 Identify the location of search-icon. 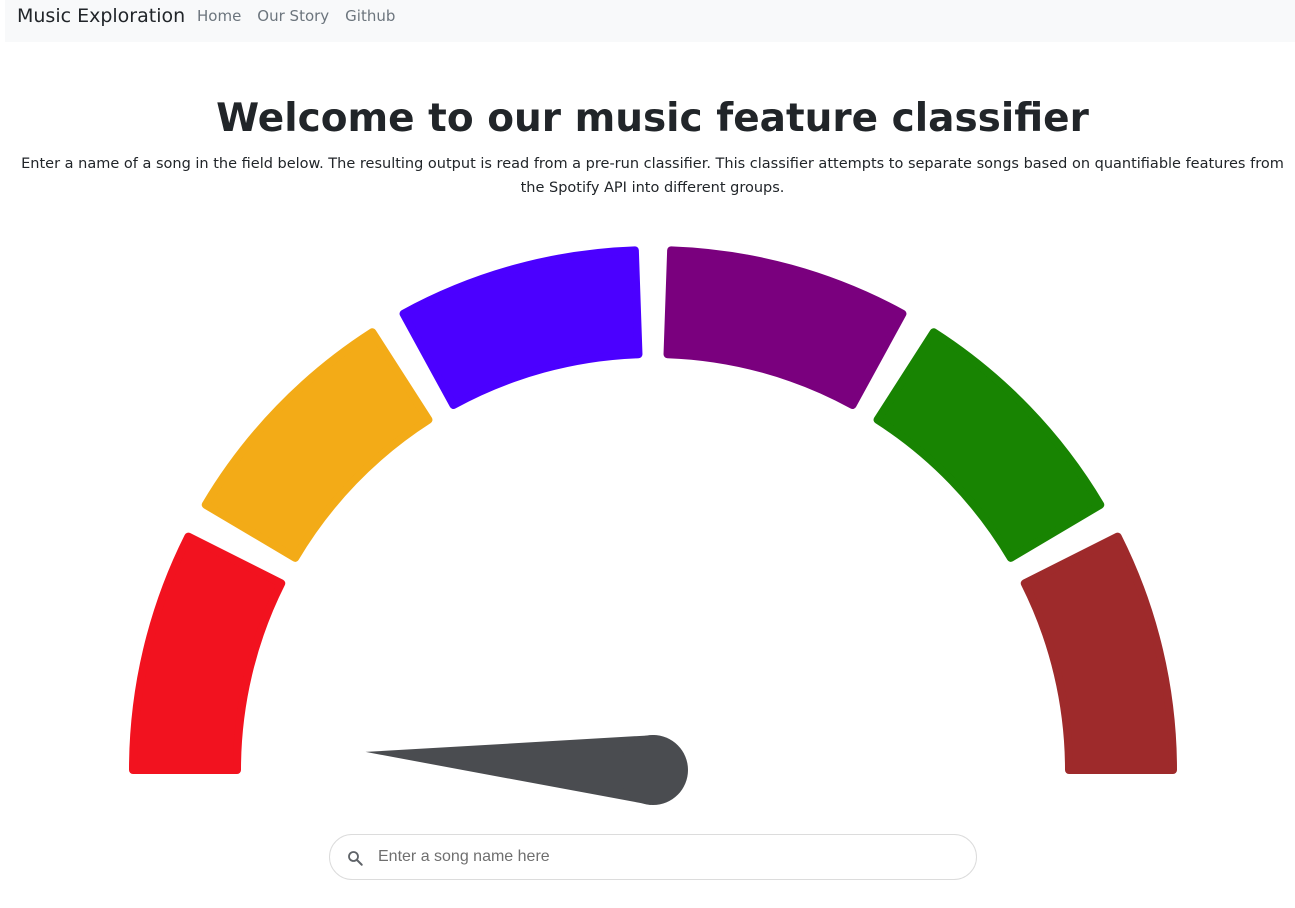
(355, 858).